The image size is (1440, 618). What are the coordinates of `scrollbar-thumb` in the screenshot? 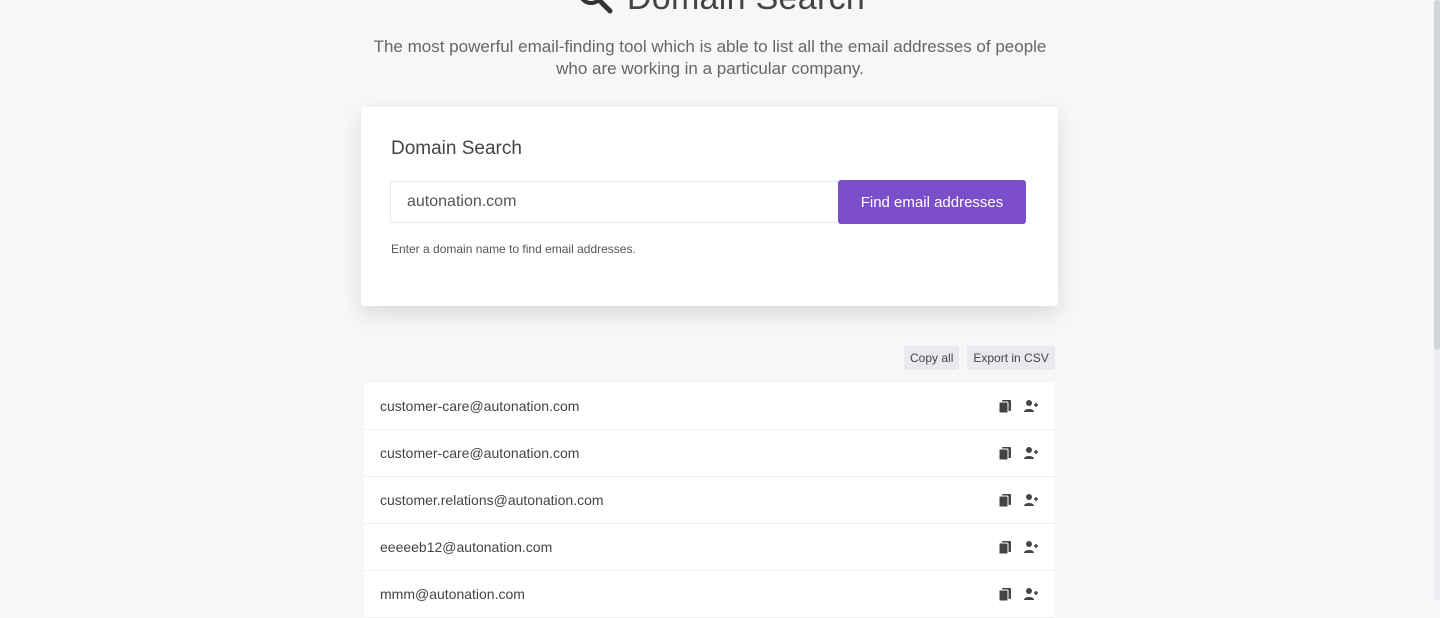 It's located at (1437, 175).